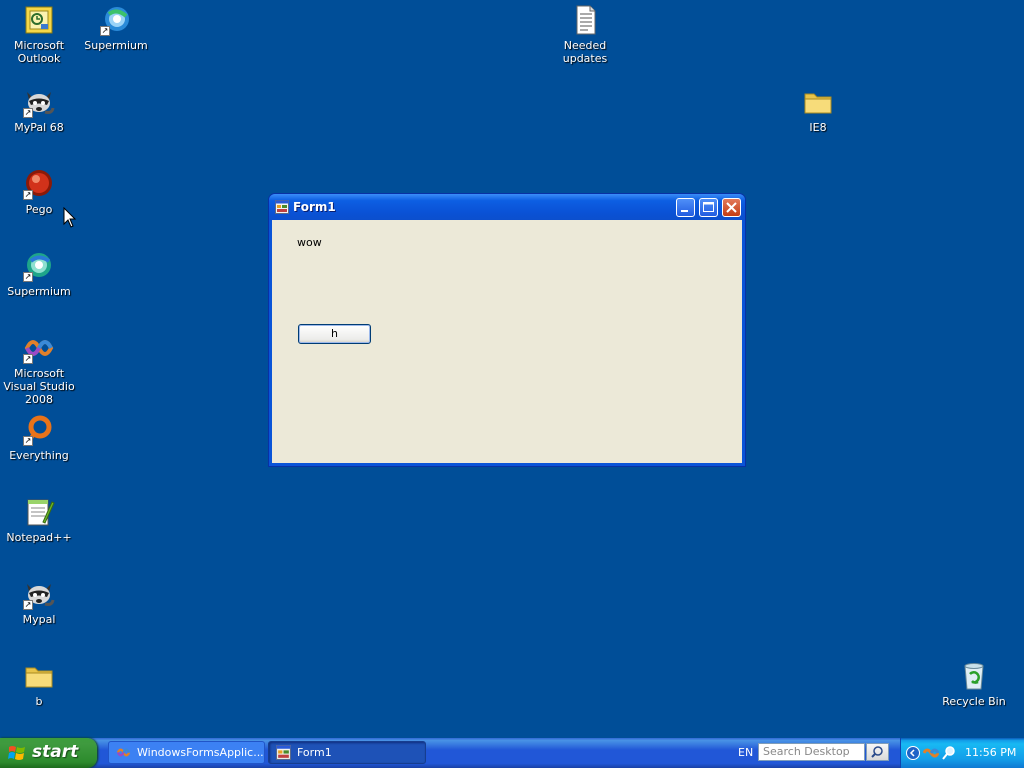  I want to click on start-button: start, so click(48, 753).